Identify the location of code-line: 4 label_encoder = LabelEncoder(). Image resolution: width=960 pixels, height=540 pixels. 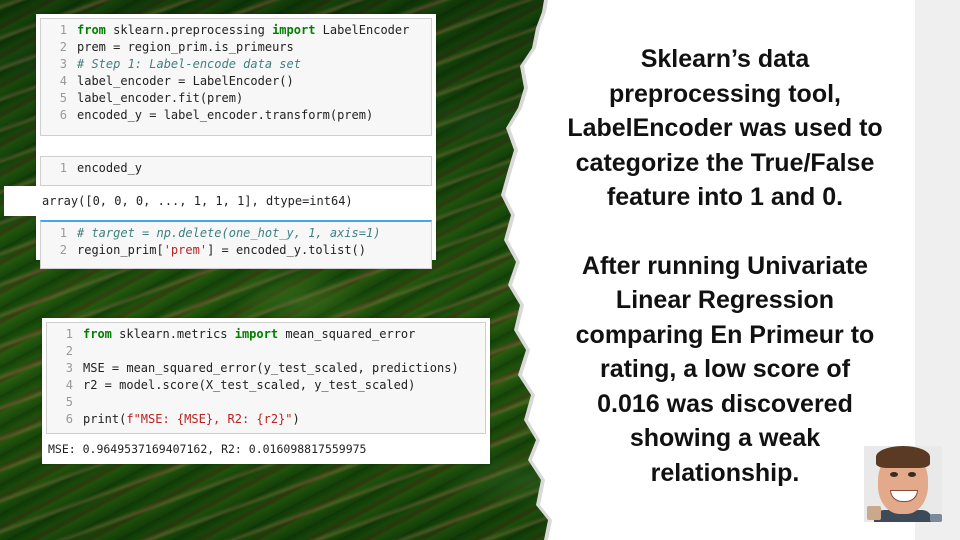
(236, 81).